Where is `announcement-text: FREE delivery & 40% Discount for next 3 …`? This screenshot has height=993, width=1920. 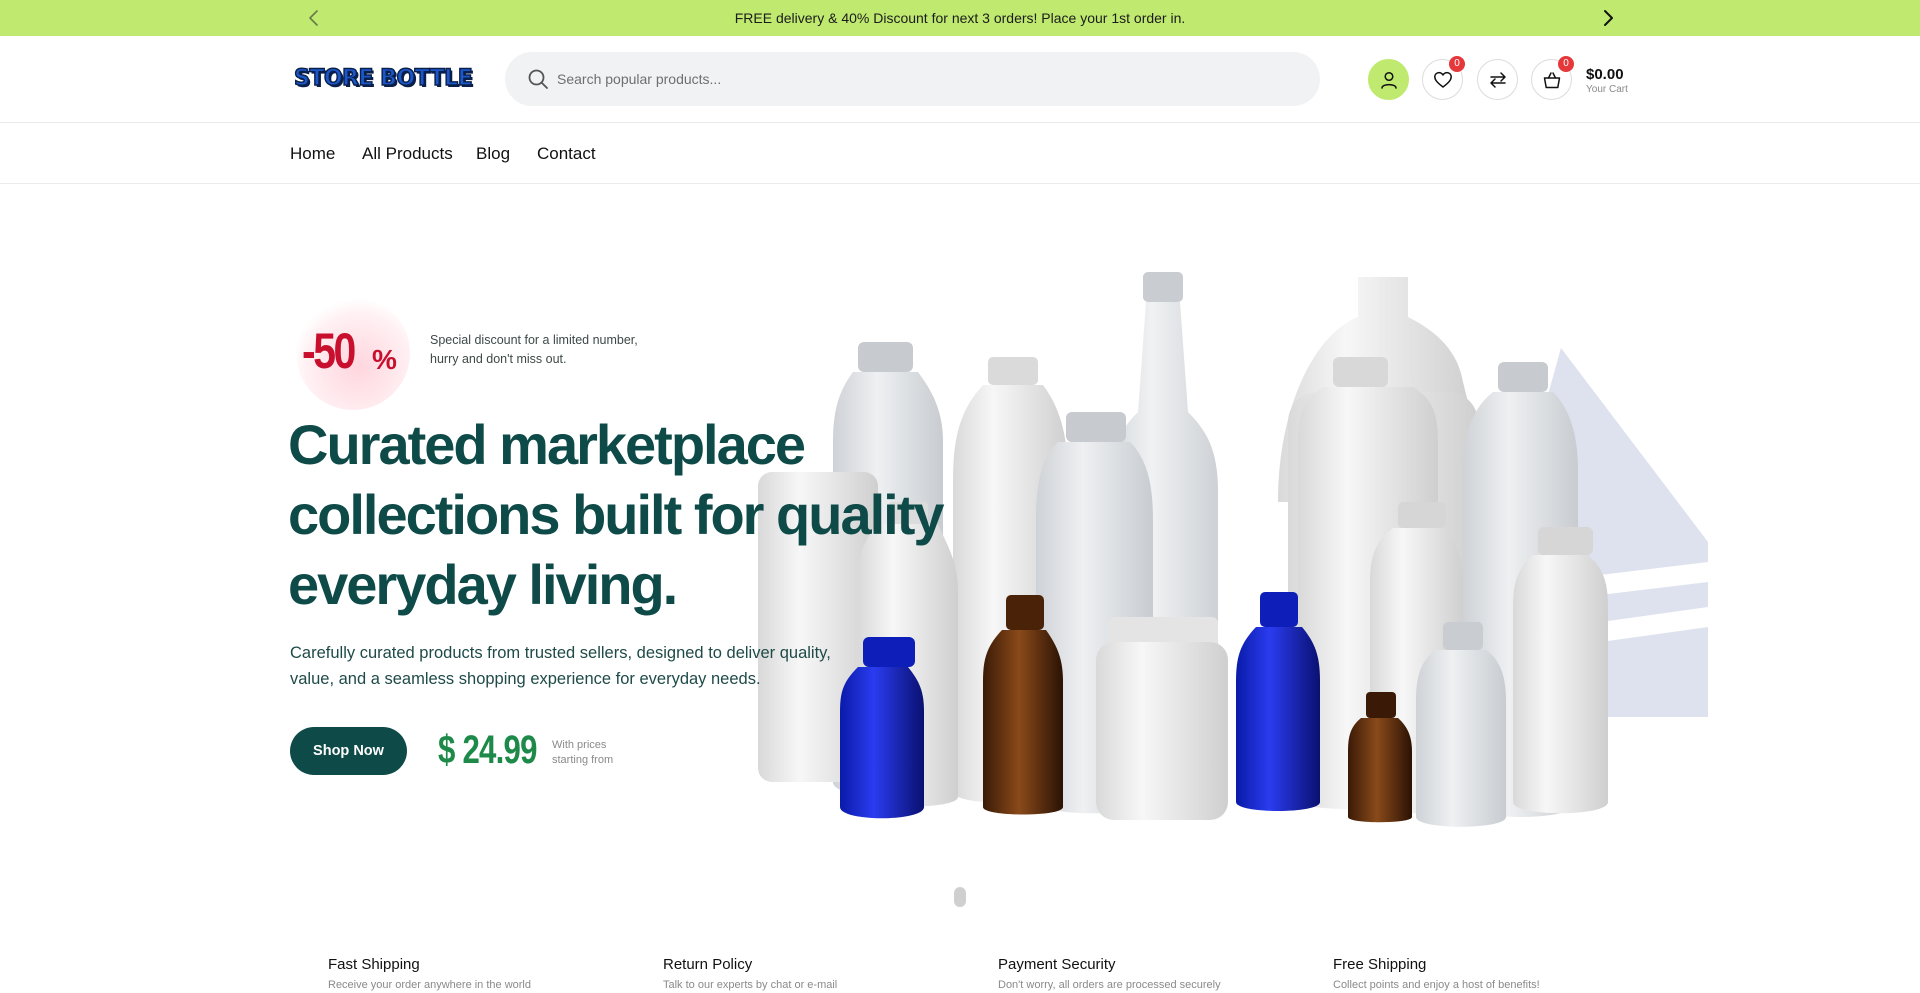 announcement-text: FREE delivery & 40% Discount for next 3 … is located at coordinates (960, 18).